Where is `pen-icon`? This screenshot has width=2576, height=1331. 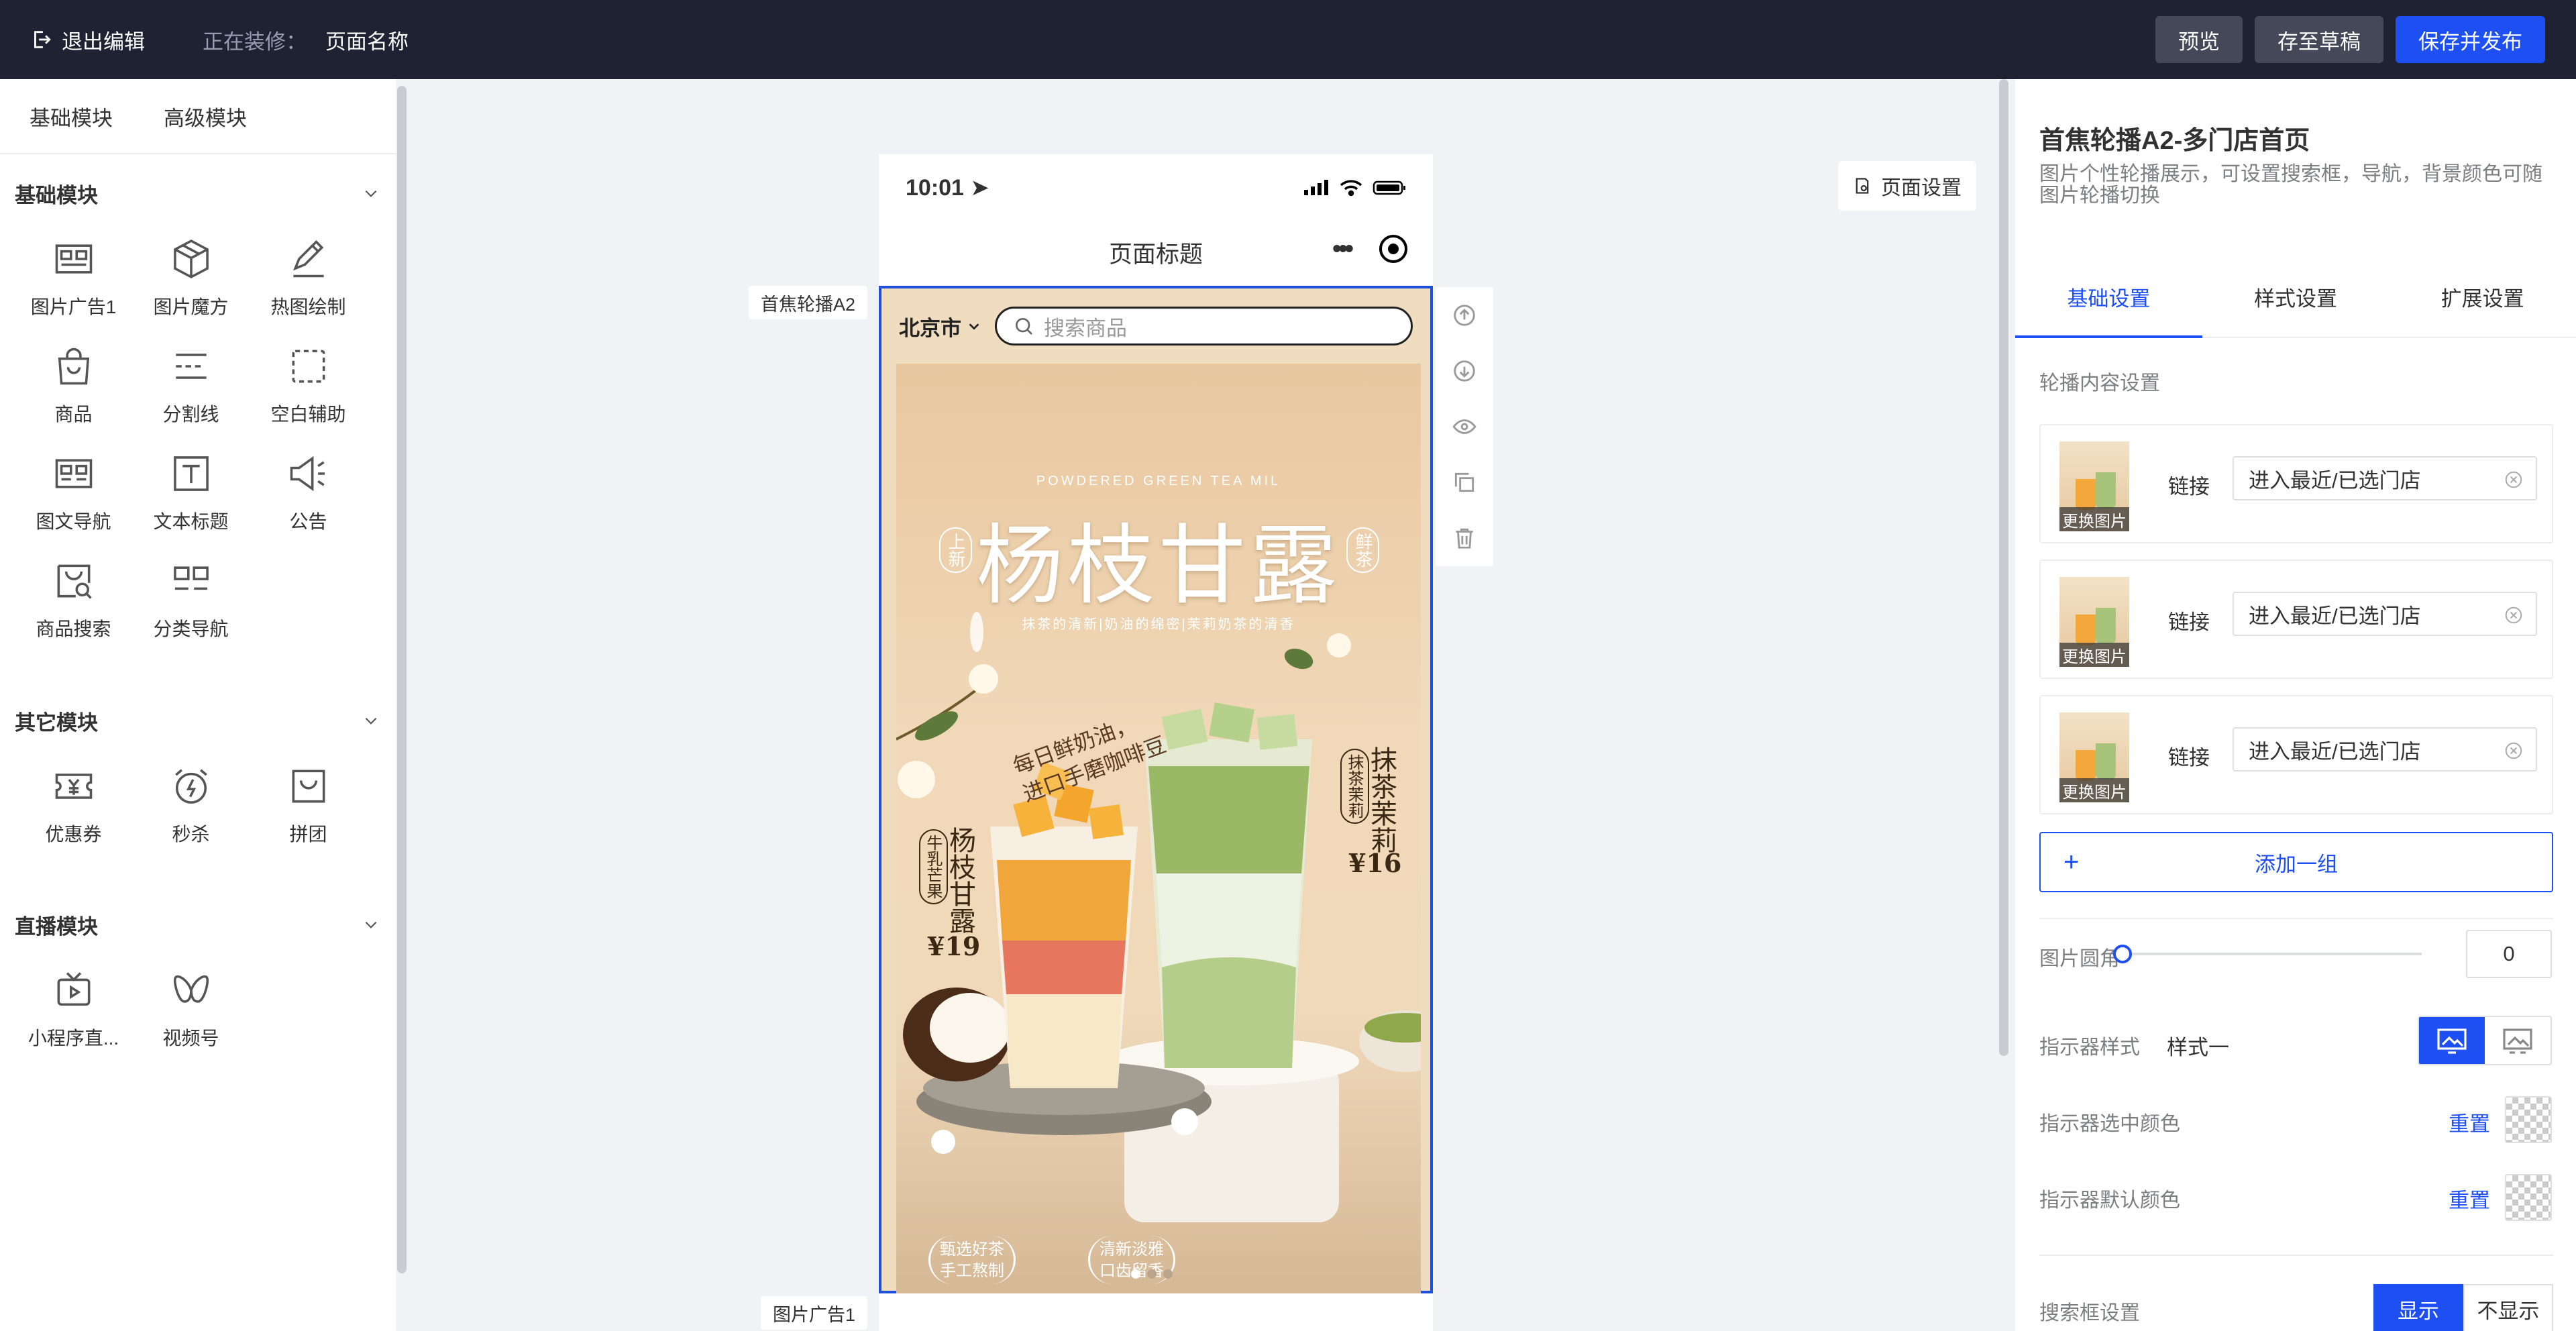 pen-icon is located at coordinates (308, 258).